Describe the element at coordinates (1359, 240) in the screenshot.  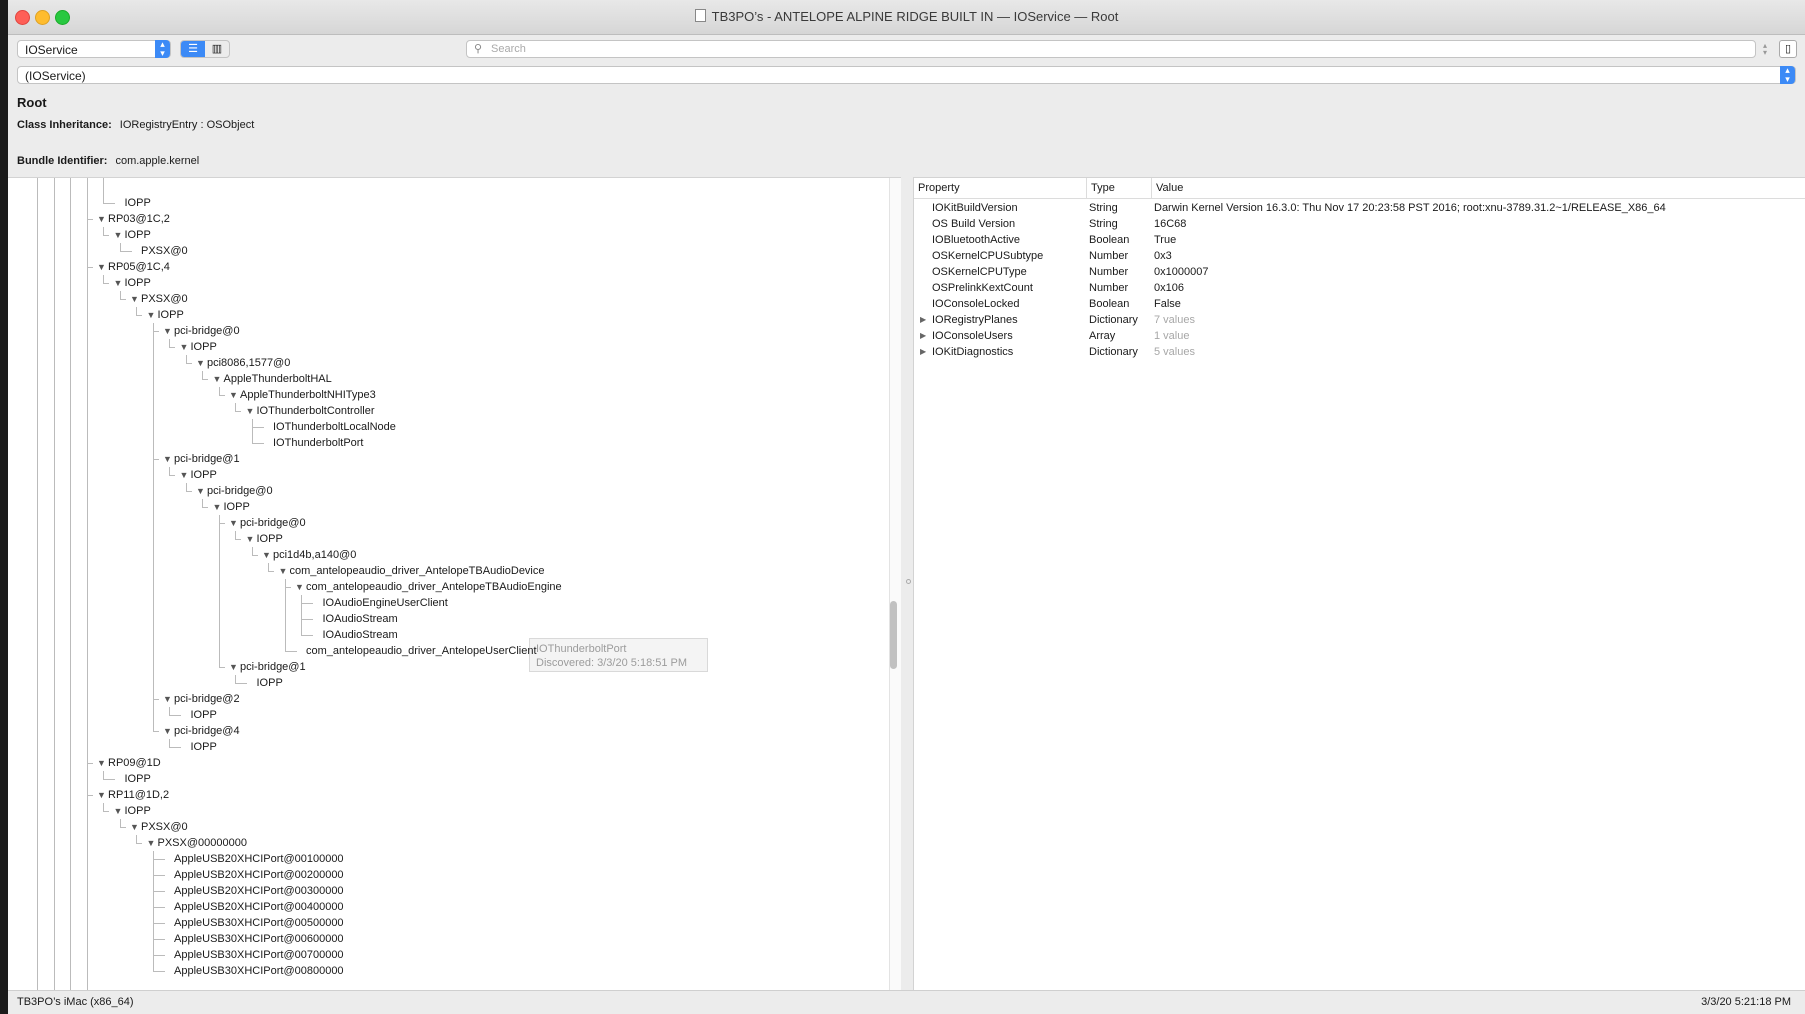
I see `property-row: IOBluetoothActive Boolean True` at that location.